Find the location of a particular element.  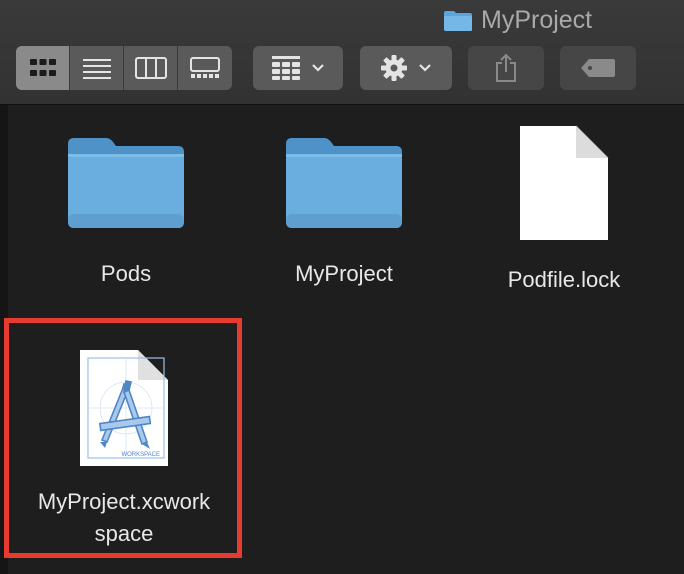

list-view-button is located at coordinates (97, 68).